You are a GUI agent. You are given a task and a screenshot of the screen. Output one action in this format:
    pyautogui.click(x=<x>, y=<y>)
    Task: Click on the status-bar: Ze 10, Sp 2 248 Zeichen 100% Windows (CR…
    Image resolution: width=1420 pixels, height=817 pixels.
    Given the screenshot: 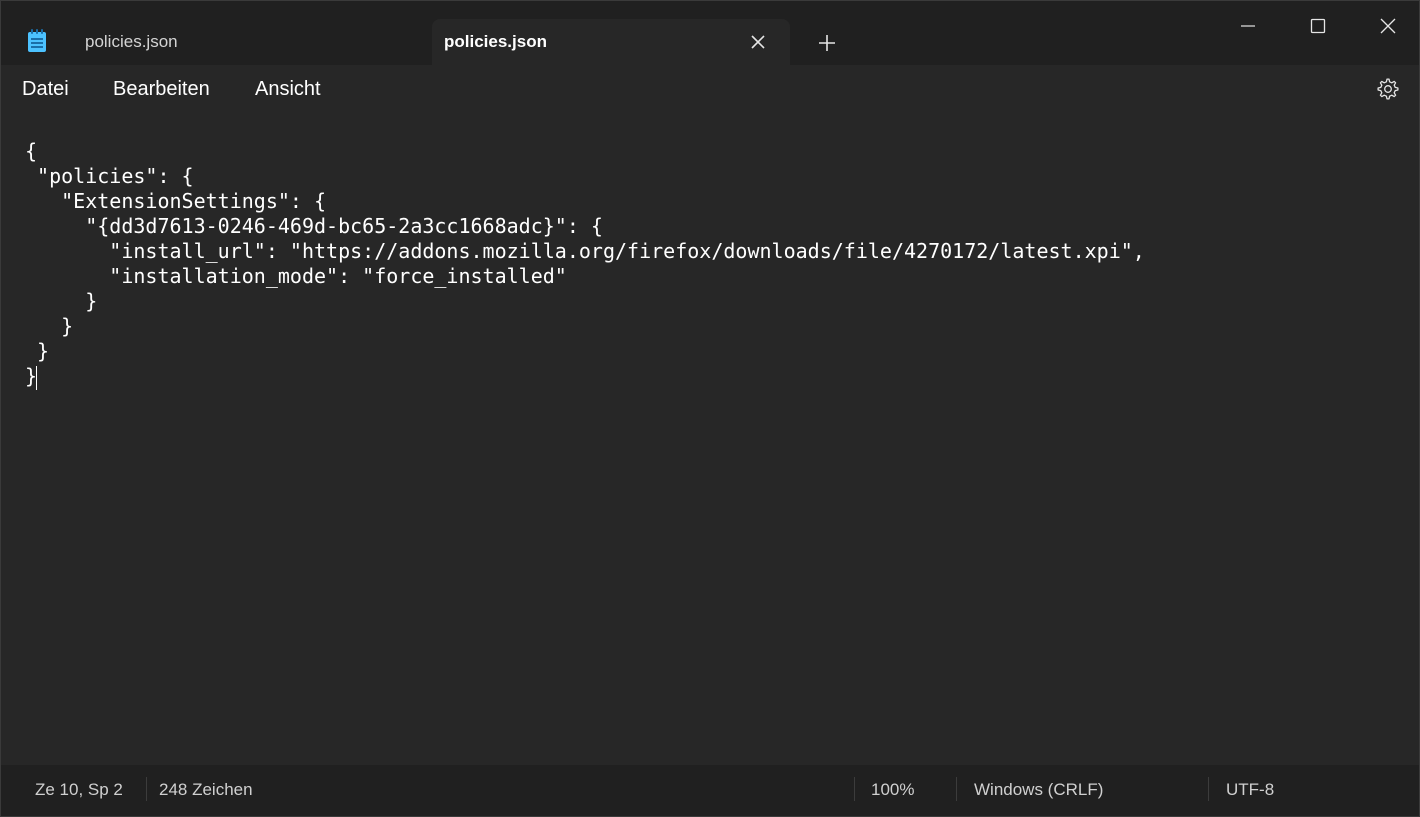 What is the action you would take?
    pyautogui.click(x=710, y=790)
    